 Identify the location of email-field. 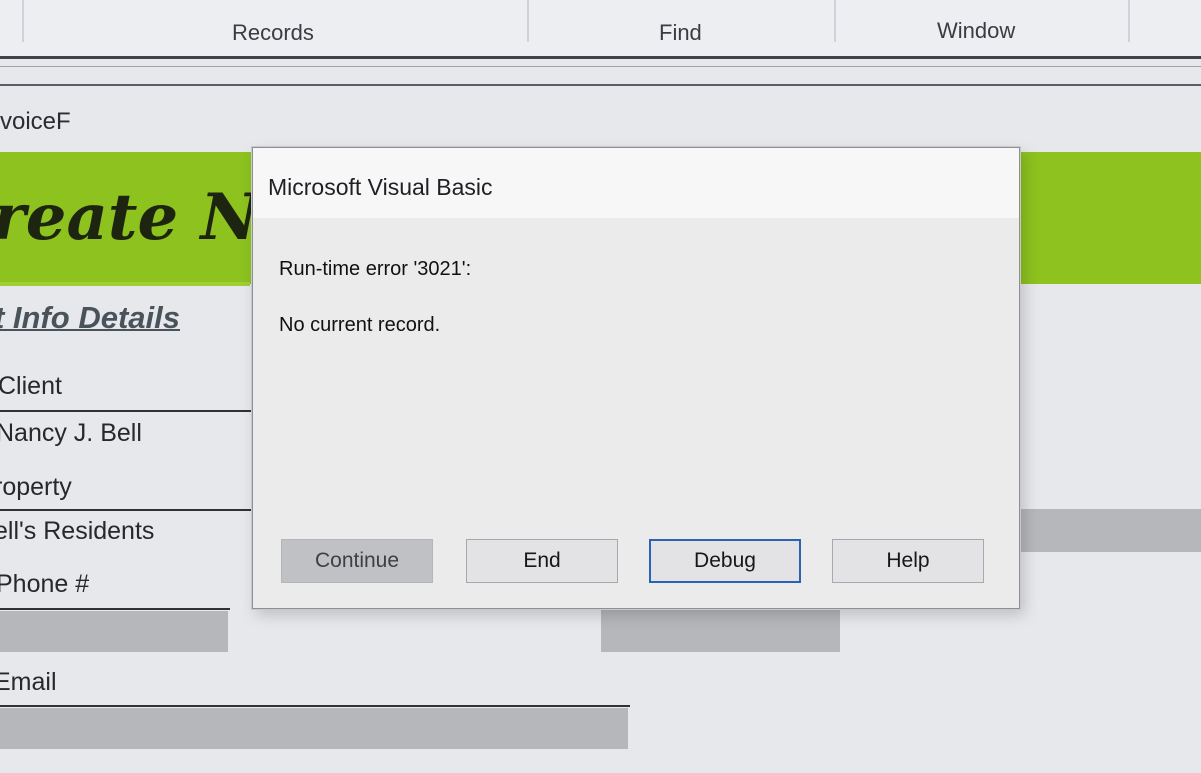
(314, 728).